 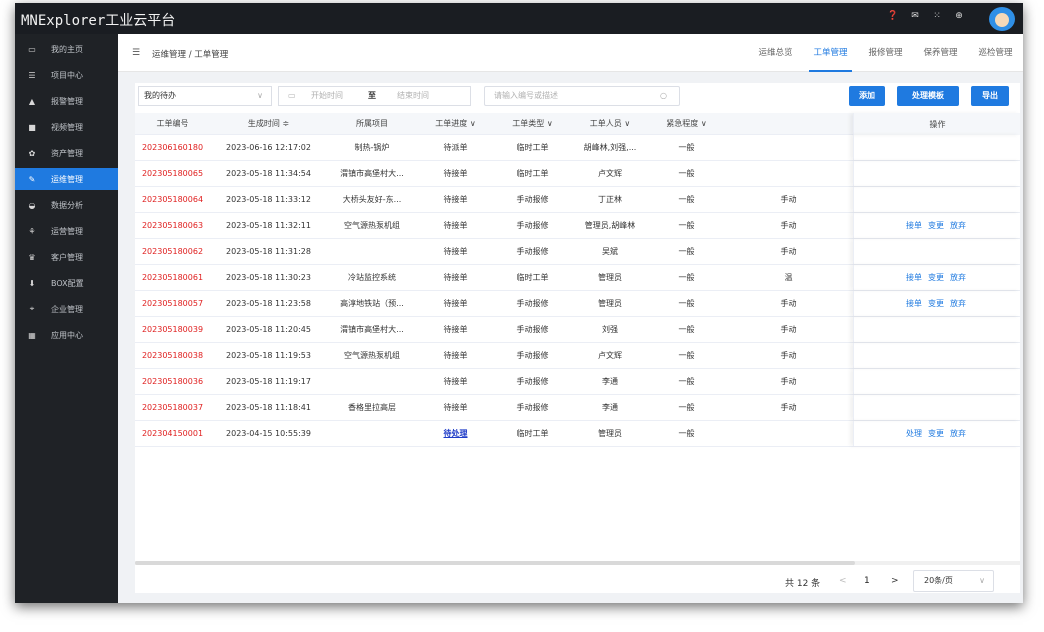 What do you see at coordinates (374, 96) in the screenshot?
I see `date-range-picker: ▭ 开始时间 至 结束时间` at bounding box center [374, 96].